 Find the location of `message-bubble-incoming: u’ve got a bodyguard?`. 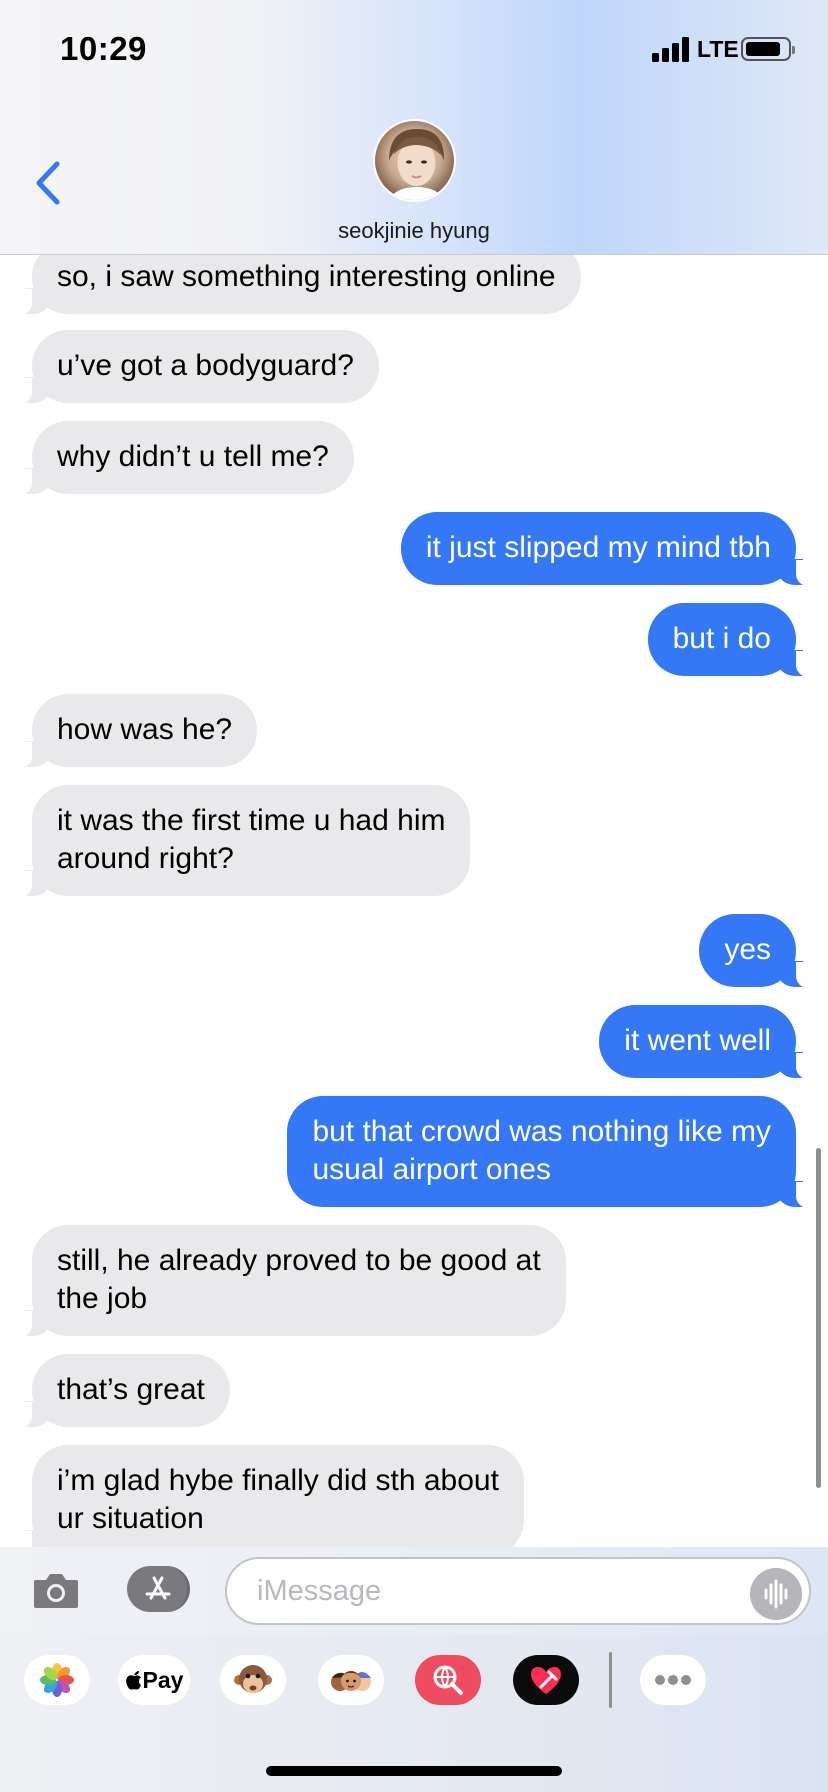

message-bubble-incoming: u’ve got a bodyguard? is located at coordinates (198, 367).